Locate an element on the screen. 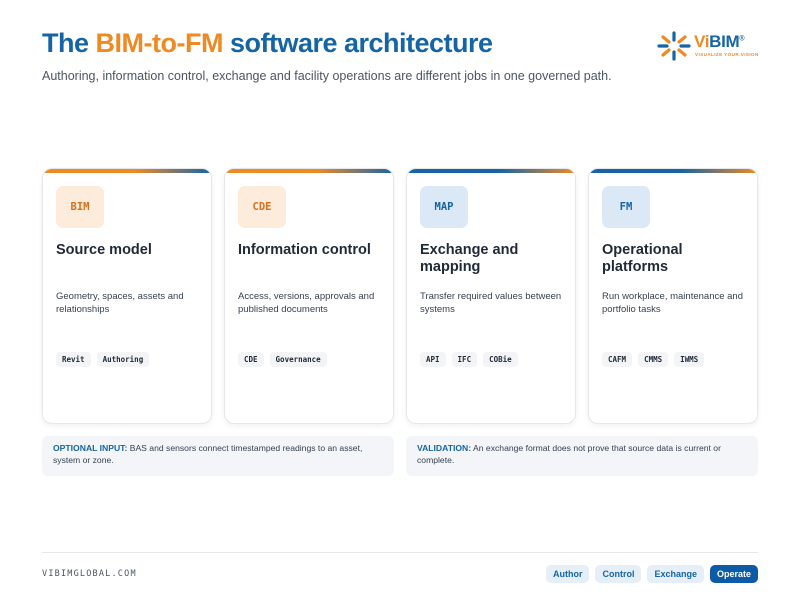 Image resolution: width=800 pixels, height=600 pixels. tag: API is located at coordinates (433, 359).